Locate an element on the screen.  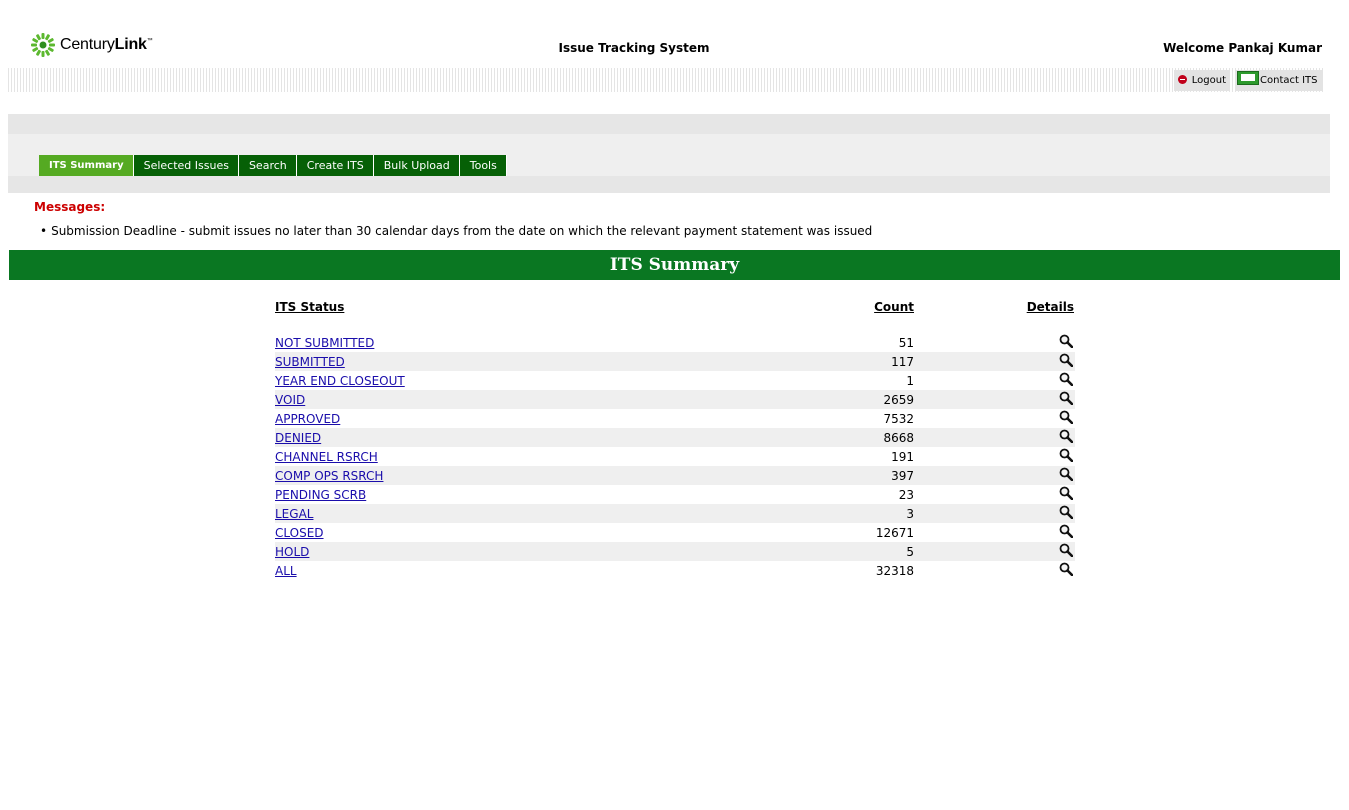
table-row: PENDING SCRB 23 is located at coordinates (675, 494).